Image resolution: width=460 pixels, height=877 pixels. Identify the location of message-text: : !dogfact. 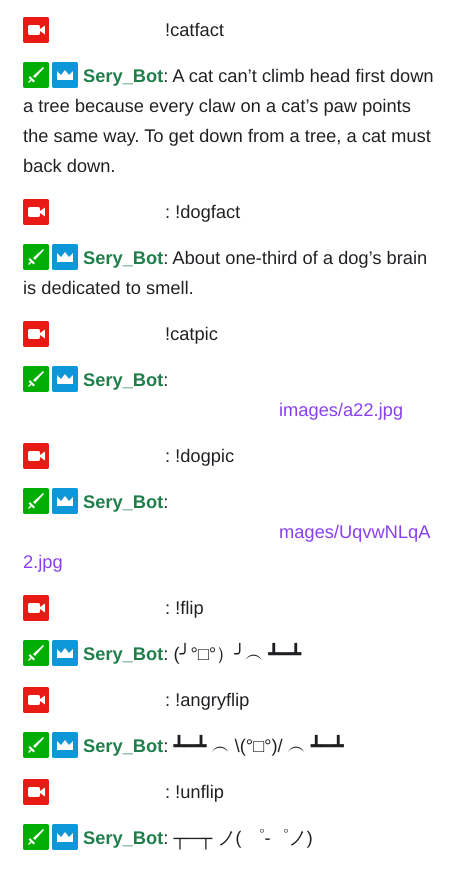
(202, 212).